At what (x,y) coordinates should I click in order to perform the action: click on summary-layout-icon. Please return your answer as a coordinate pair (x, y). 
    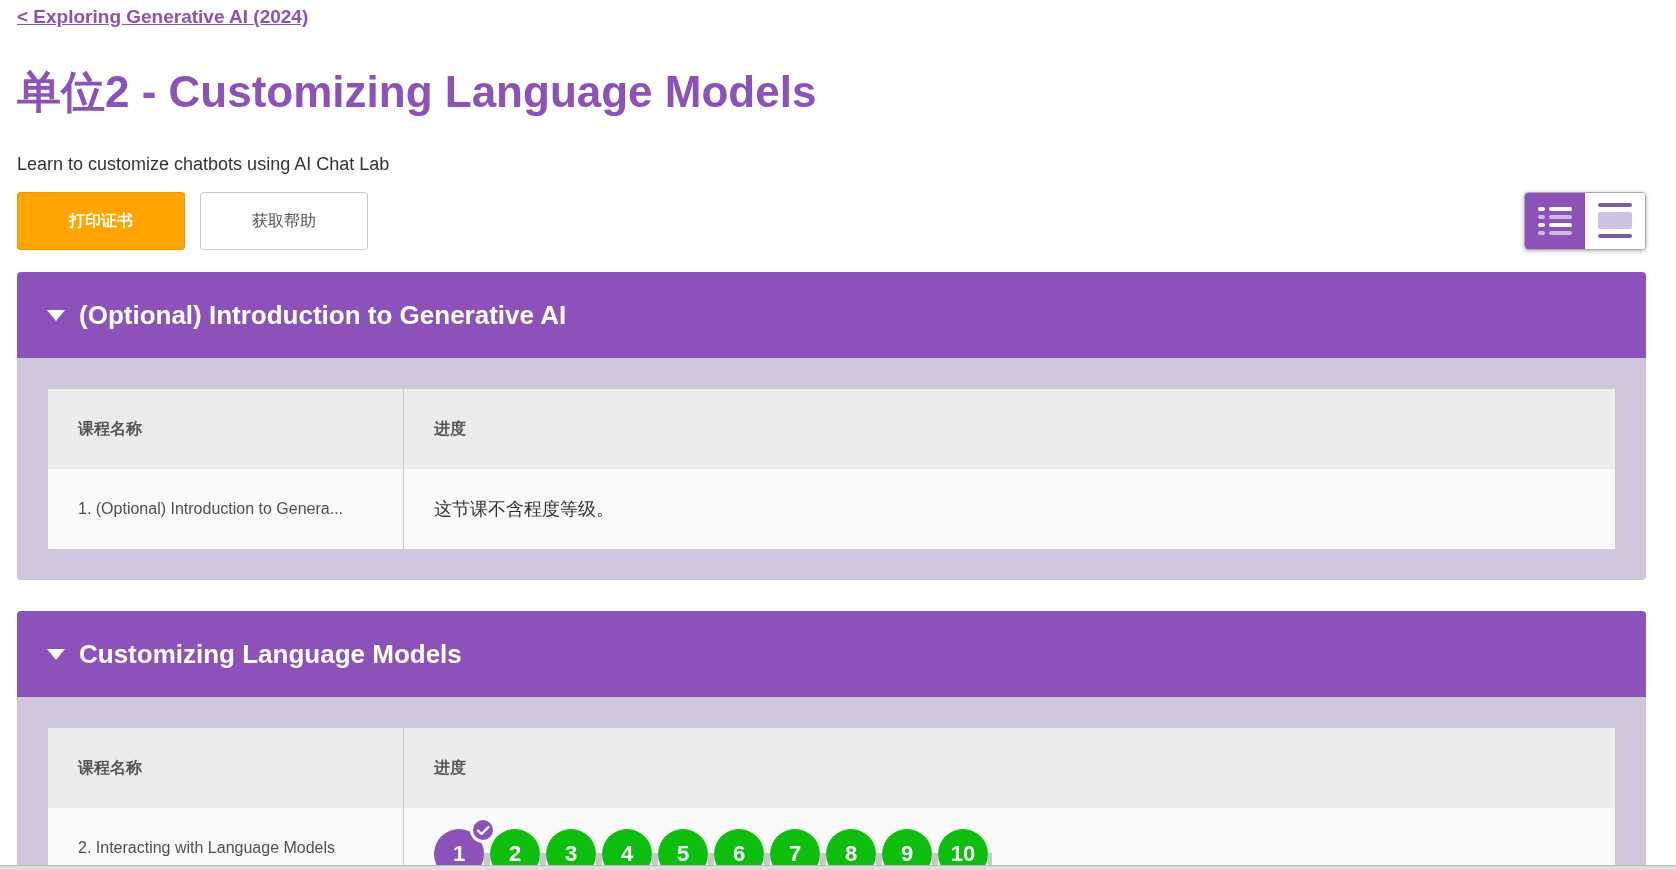
    Looking at the image, I should click on (1615, 221).